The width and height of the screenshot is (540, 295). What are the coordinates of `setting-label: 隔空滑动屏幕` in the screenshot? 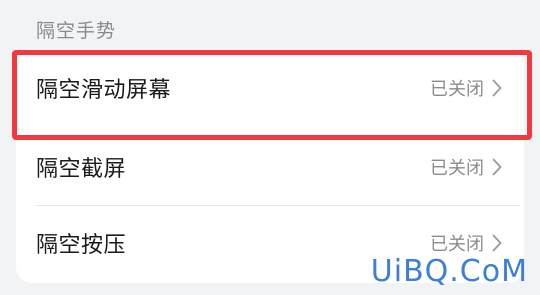 It's located at (104, 90).